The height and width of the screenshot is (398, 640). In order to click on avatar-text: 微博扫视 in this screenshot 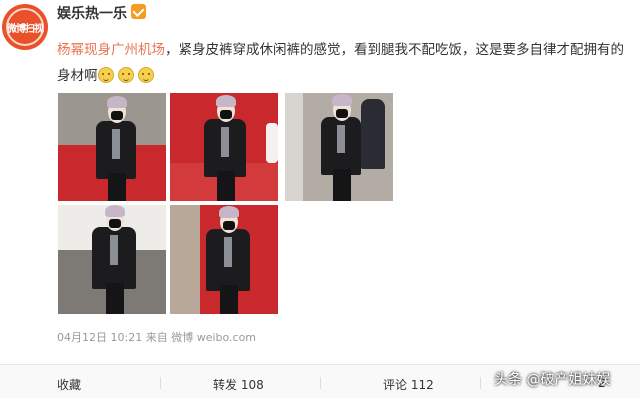, I will do `click(25, 29)`.